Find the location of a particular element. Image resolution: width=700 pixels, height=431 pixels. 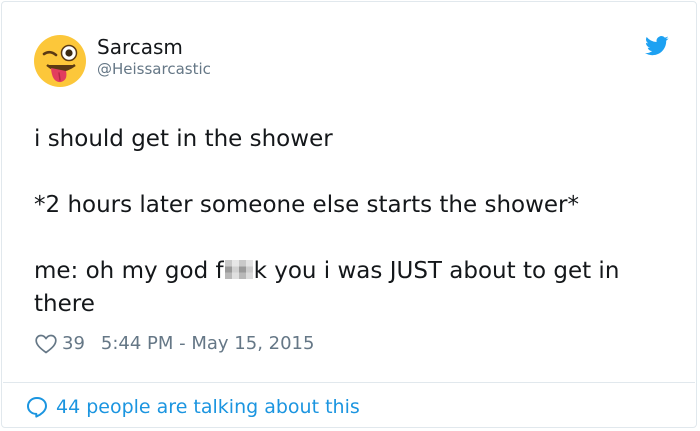

talking-about-text: 44 people are talking about this is located at coordinates (208, 407).